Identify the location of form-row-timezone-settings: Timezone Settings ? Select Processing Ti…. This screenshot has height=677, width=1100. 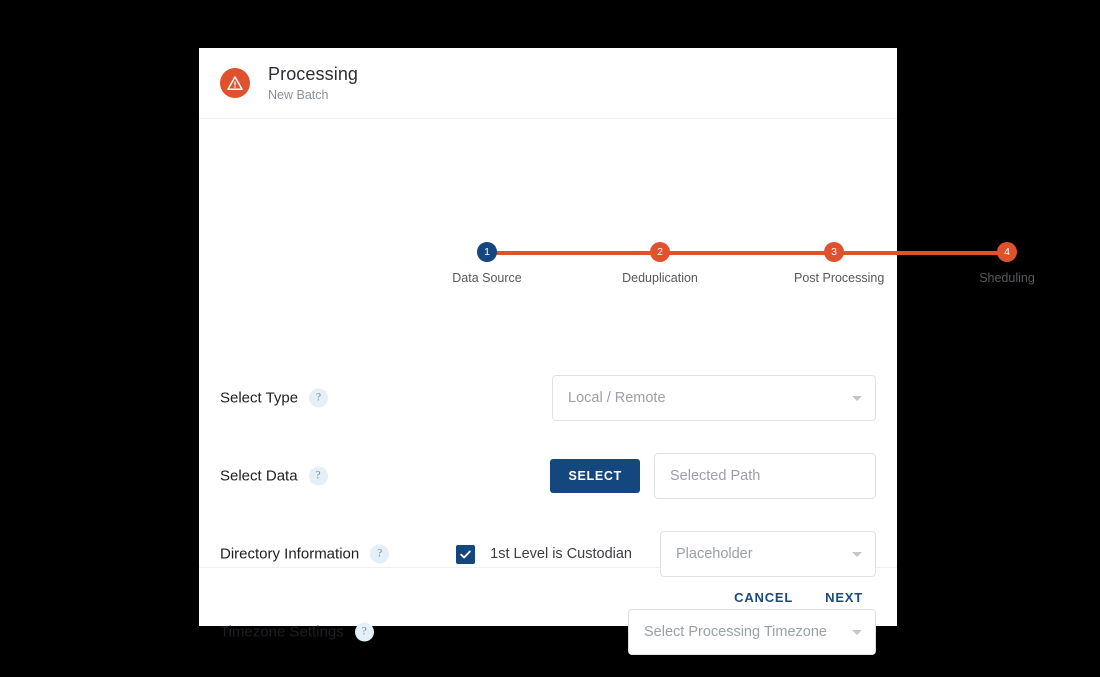
(548, 632).